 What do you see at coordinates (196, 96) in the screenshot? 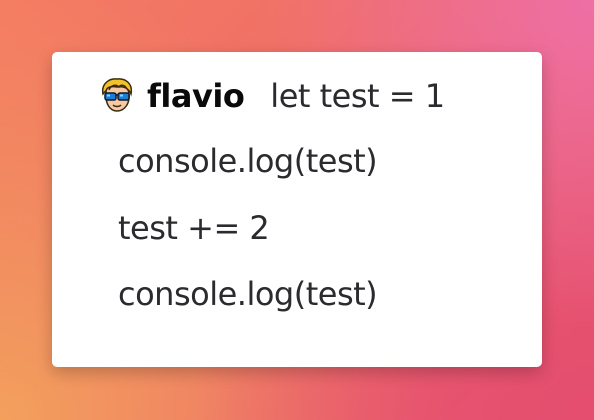
I see `message-author: flavio` at bounding box center [196, 96].